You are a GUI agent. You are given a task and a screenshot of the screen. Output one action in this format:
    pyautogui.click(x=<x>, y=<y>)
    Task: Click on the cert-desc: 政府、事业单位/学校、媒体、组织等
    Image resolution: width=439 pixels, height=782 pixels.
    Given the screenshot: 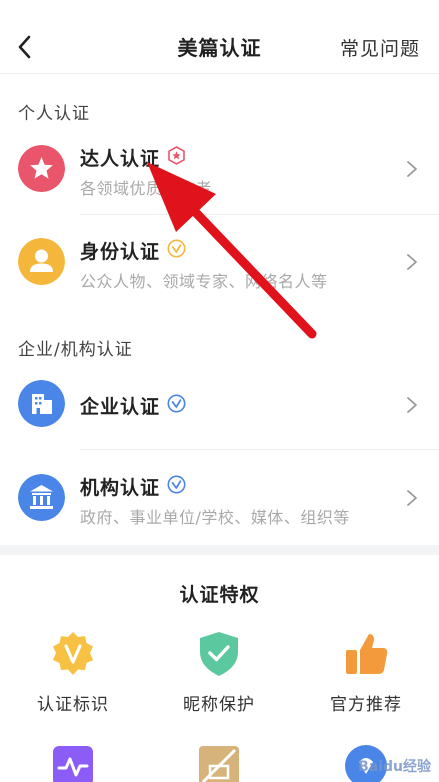 What is the action you would take?
    pyautogui.click(x=215, y=517)
    